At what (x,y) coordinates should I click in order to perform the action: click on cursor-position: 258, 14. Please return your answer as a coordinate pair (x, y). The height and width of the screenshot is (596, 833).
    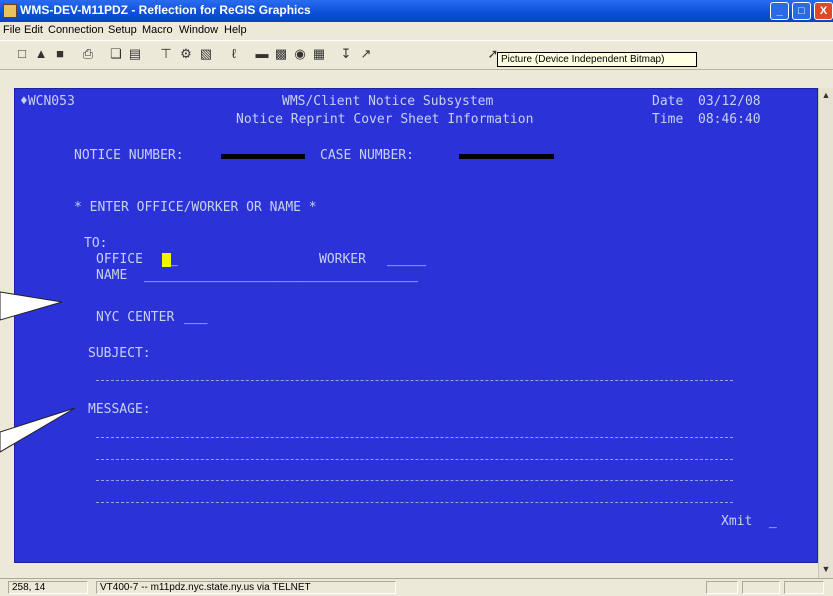
    Looking at the image, I should click on (48, 587).